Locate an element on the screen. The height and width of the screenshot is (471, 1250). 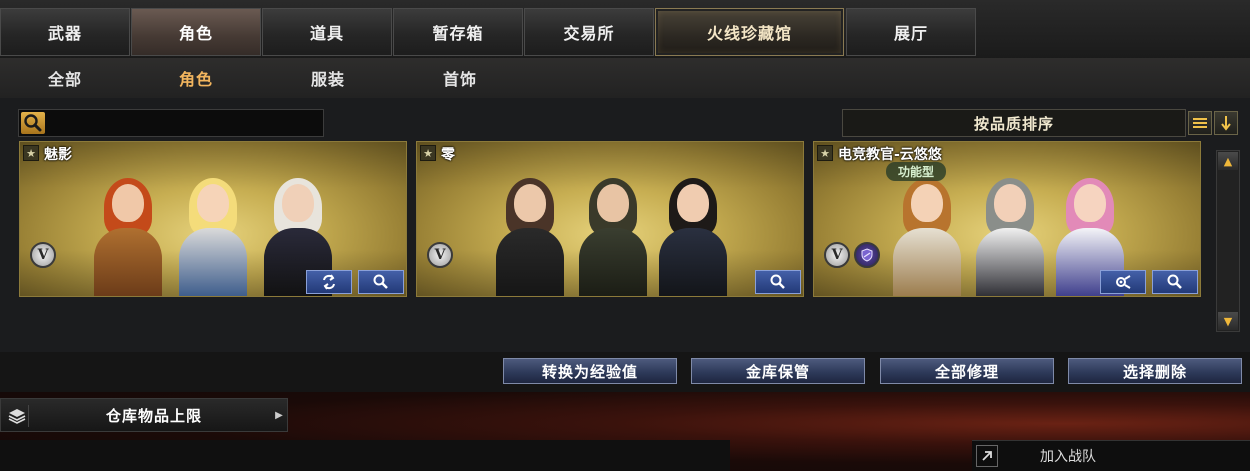
storage-limit-label: 仓库物品上限 is located at coordinates (153, 415).